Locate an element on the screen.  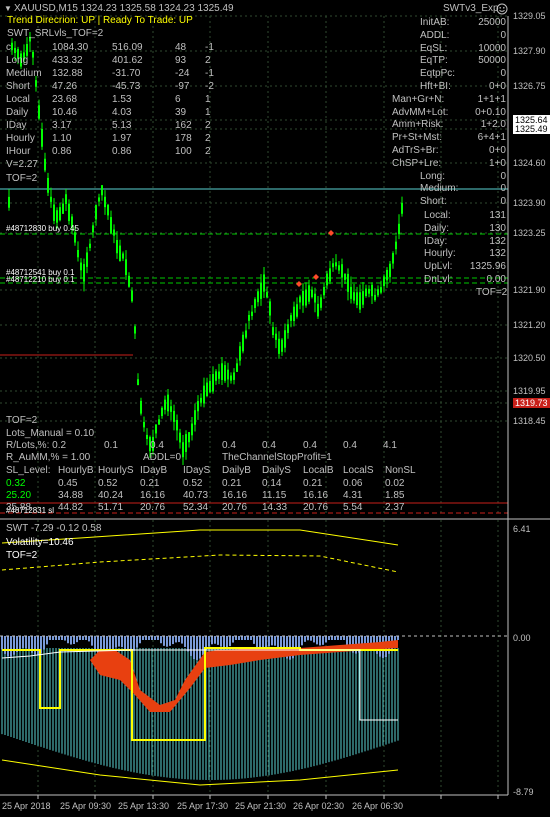
v-value: V=2.27 is located at coordinates (22, 164).